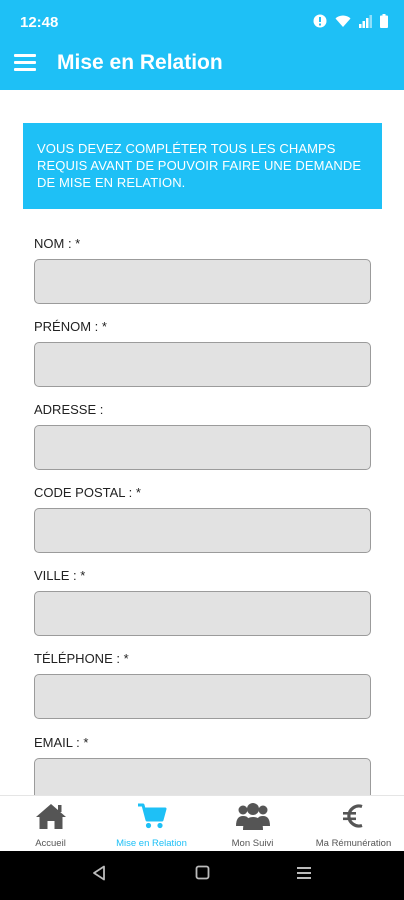 This screenshot has height=900, width=404. I want to click on info-icon, so click(320, 21).